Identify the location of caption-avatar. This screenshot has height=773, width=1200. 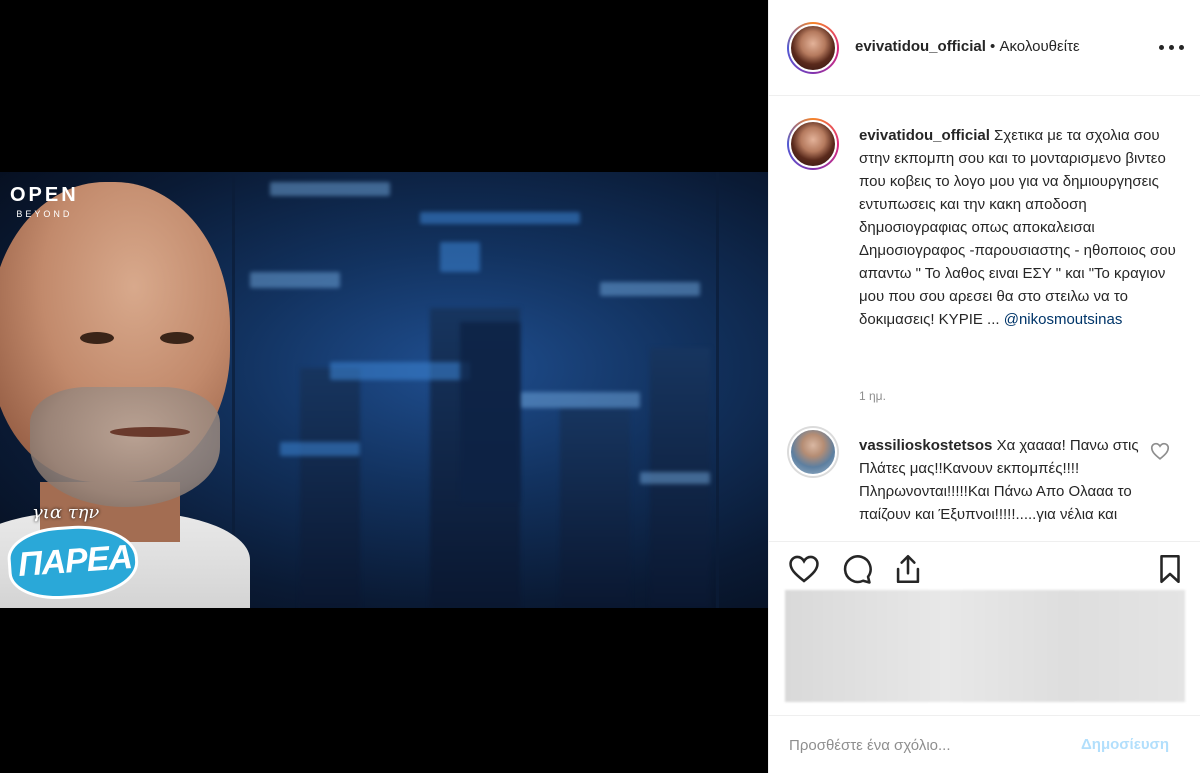
(813, 144).